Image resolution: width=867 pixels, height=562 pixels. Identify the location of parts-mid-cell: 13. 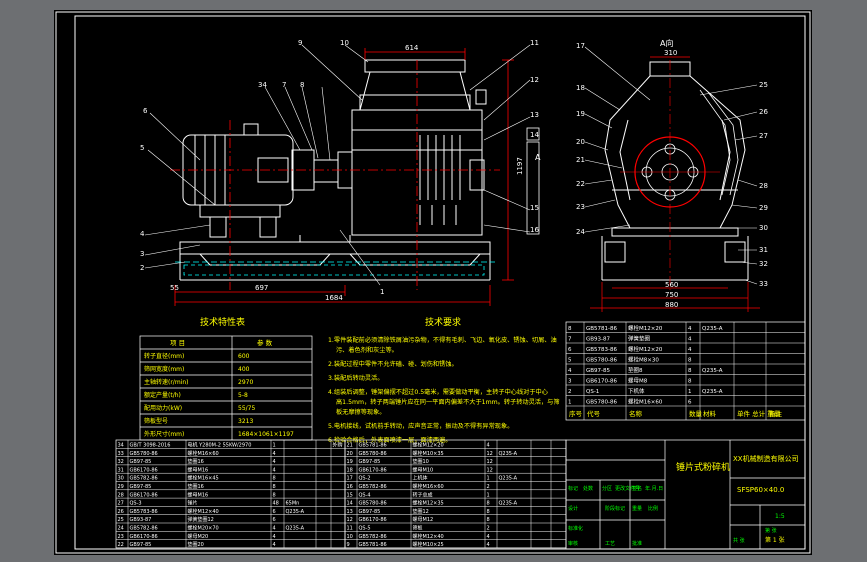
(350, 512).